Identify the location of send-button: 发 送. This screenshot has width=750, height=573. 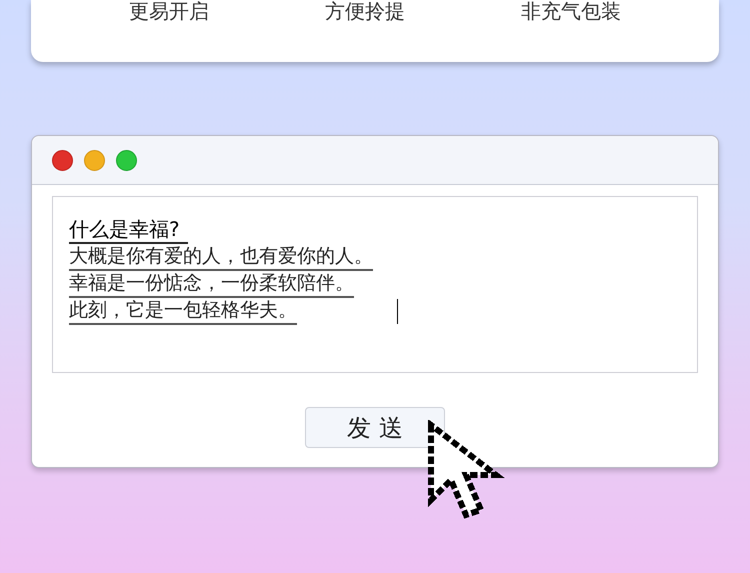
(375, 427).